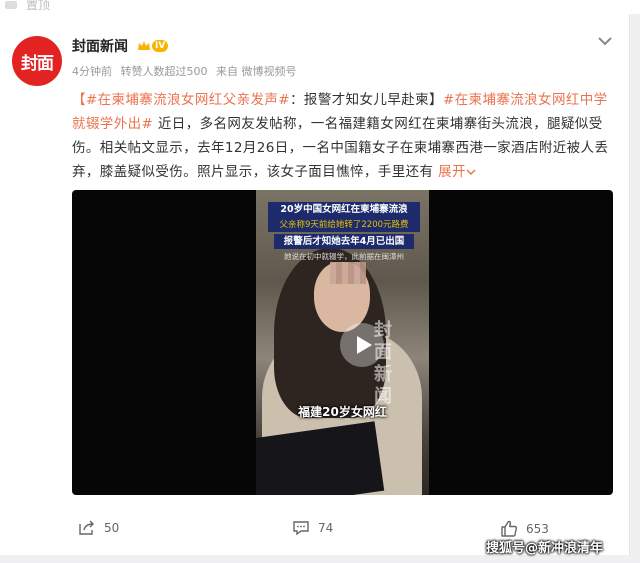  Describe the element at coordinates (92, 71) in the screenshot. I see `post-time: 4分钟前` at that location.